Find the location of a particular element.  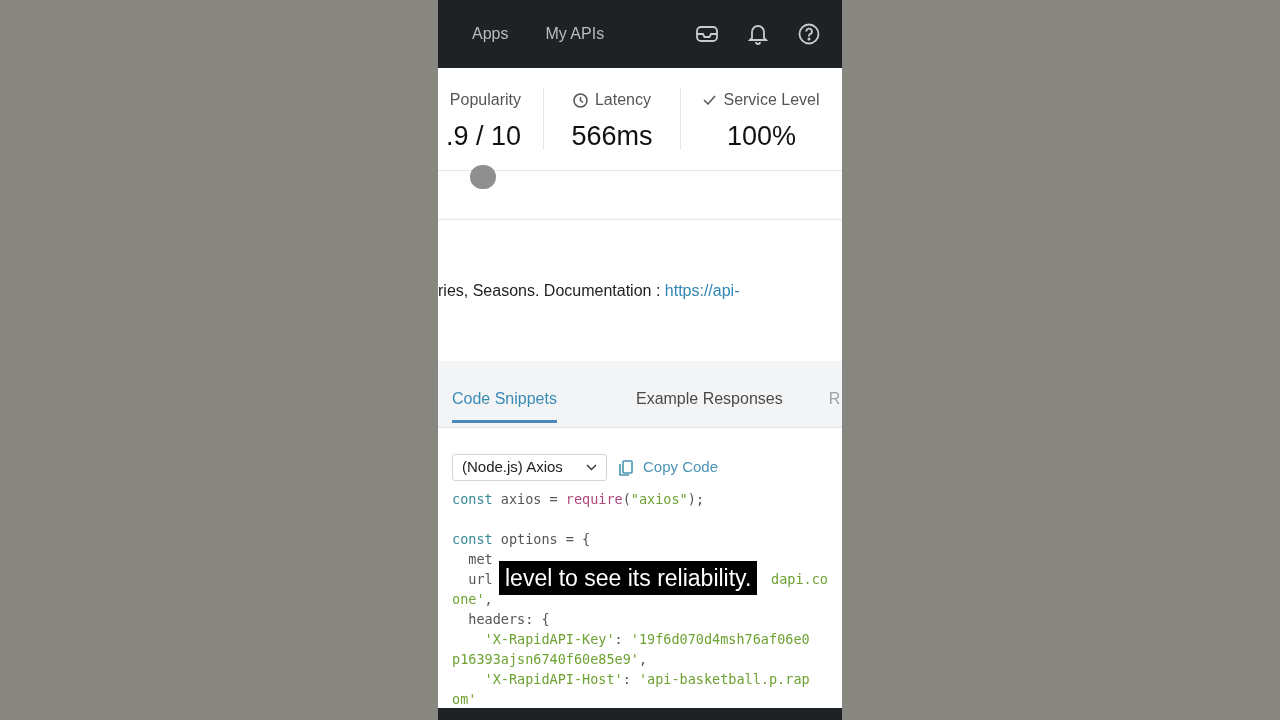

code-line: p16393ajsn6740f60e85e9', is located at coordinates (550, 659).